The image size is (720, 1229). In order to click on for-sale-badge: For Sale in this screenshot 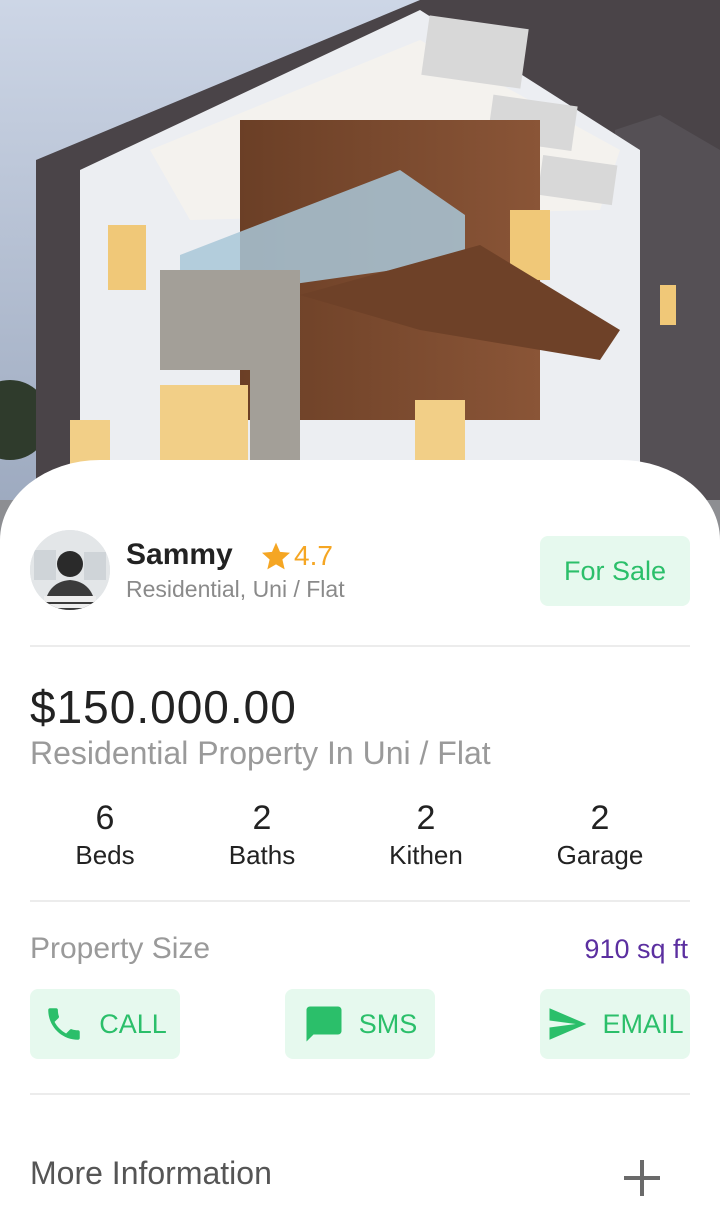, I will do `click(615, 571)`.